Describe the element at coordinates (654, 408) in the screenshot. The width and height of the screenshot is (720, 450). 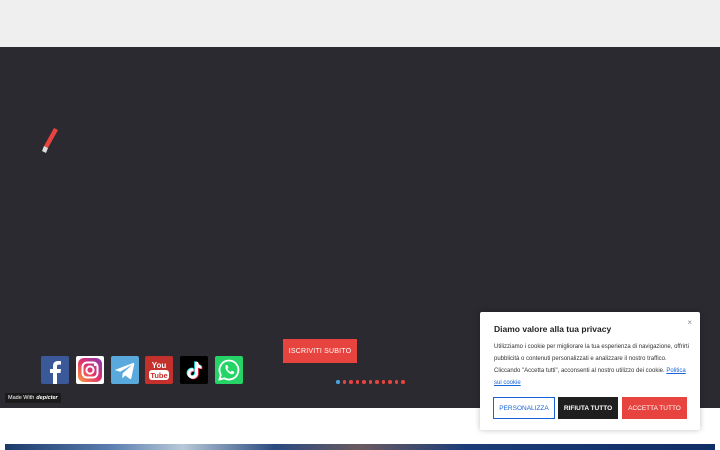
I see `accept-all-button: ACCETTA TUTTO` at that location.